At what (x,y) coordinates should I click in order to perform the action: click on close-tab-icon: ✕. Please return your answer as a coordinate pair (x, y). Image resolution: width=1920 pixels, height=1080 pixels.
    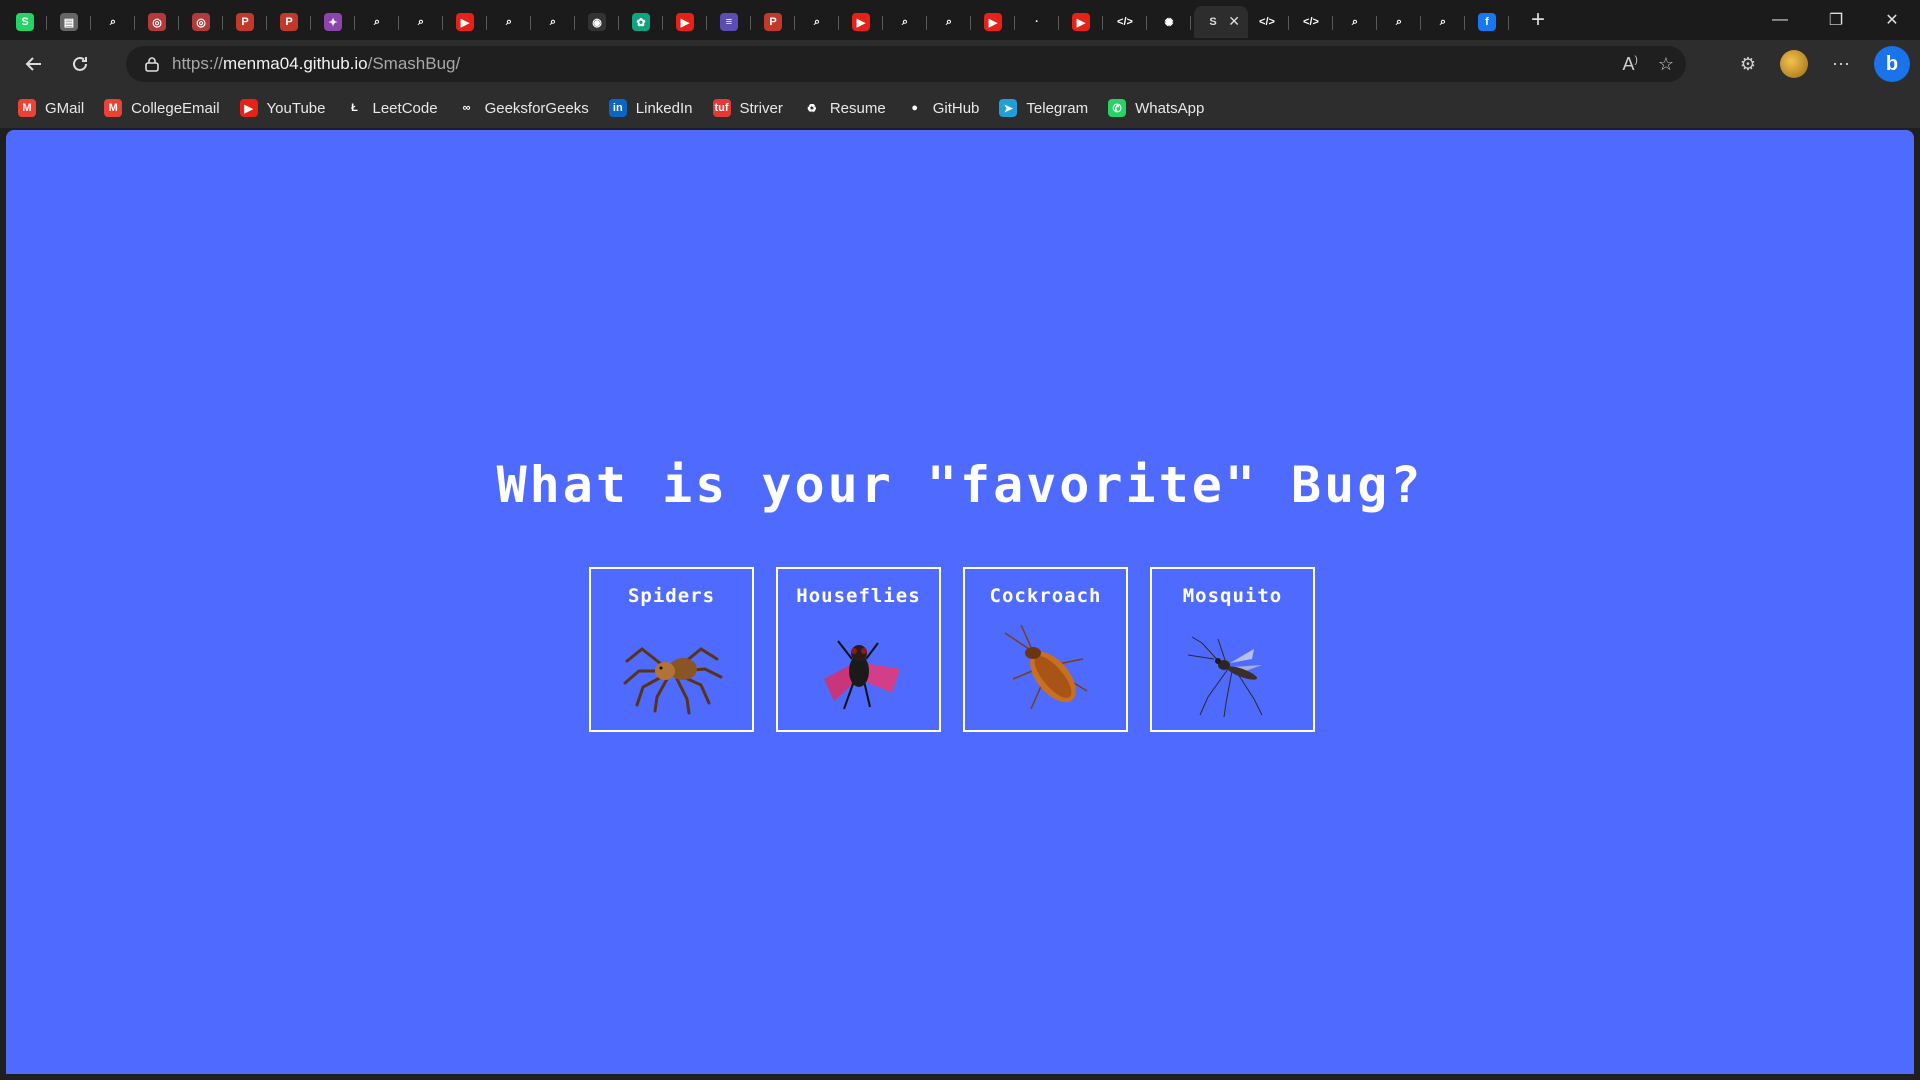
    Looking at the image, I should click on (1234, 21).